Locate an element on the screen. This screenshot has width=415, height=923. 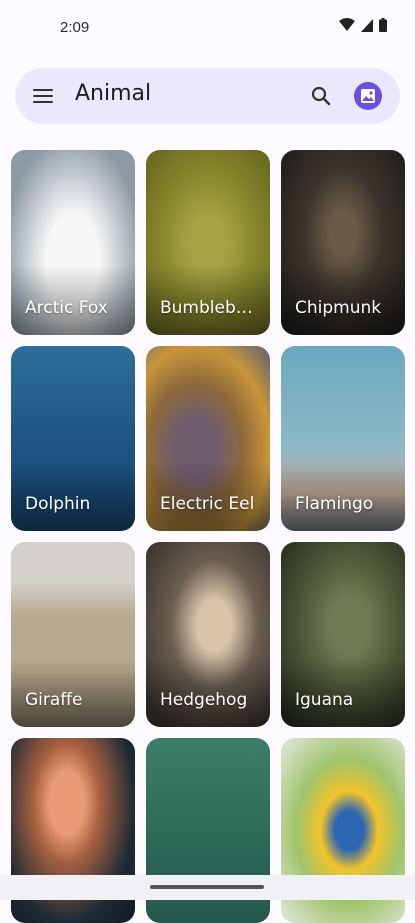
card-label: Electric Eel is located at coordinates (207, 504).